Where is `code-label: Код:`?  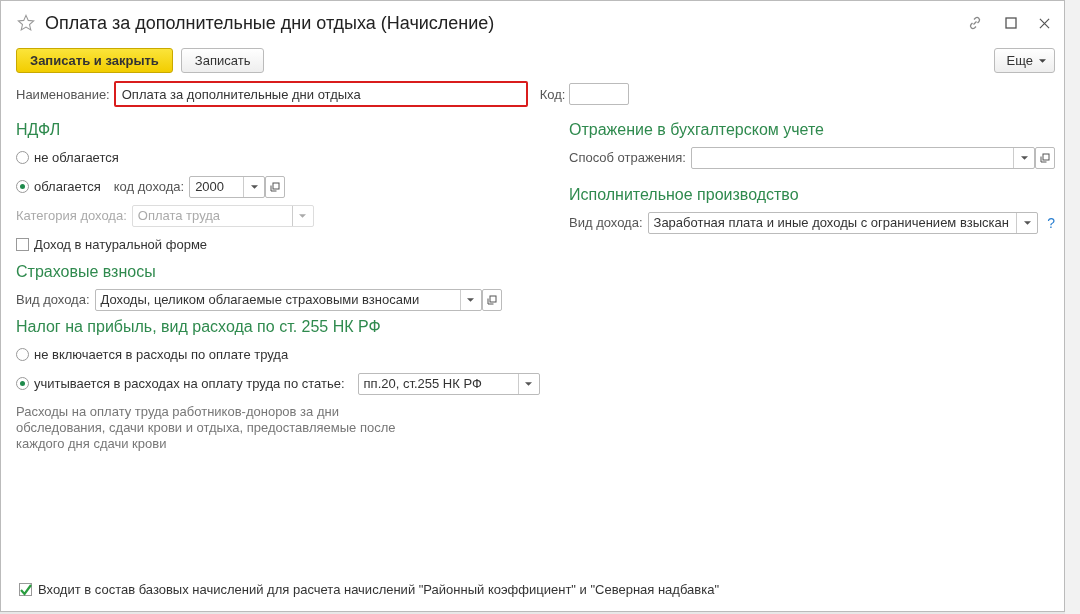
code-label: Код: is located at coordinates (552, 94).